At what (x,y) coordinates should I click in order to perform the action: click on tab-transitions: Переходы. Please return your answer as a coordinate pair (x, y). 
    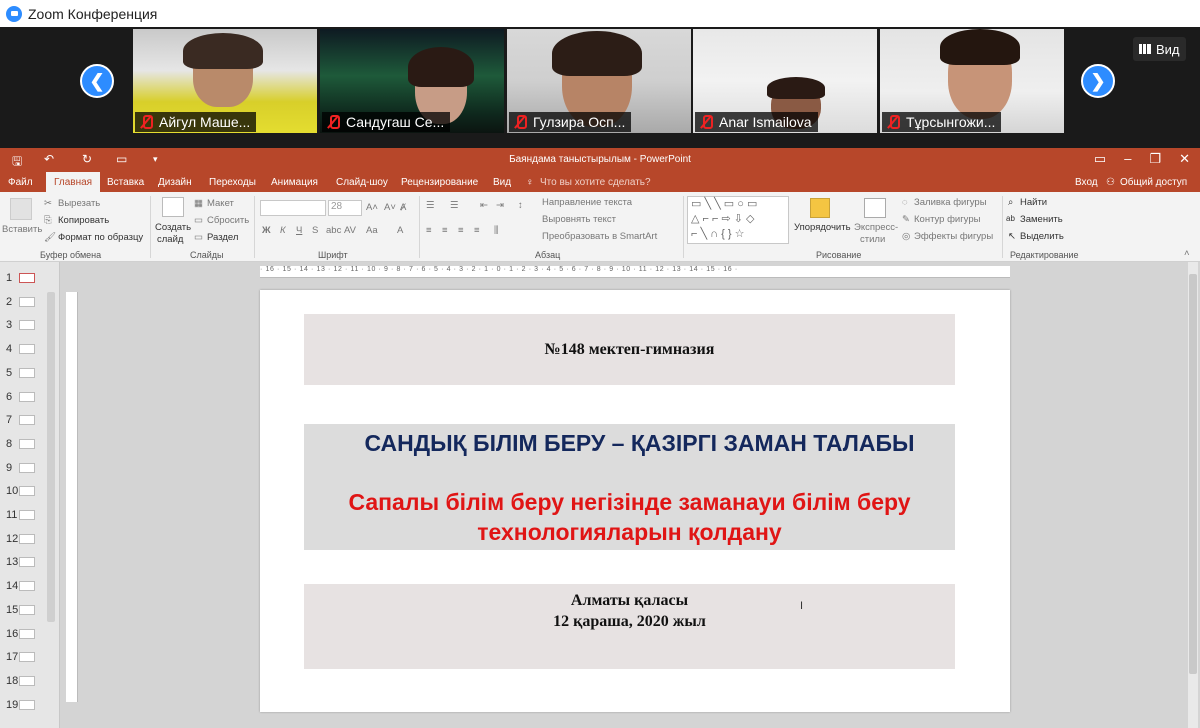
    Looking at the image, I should click on (232, 182).